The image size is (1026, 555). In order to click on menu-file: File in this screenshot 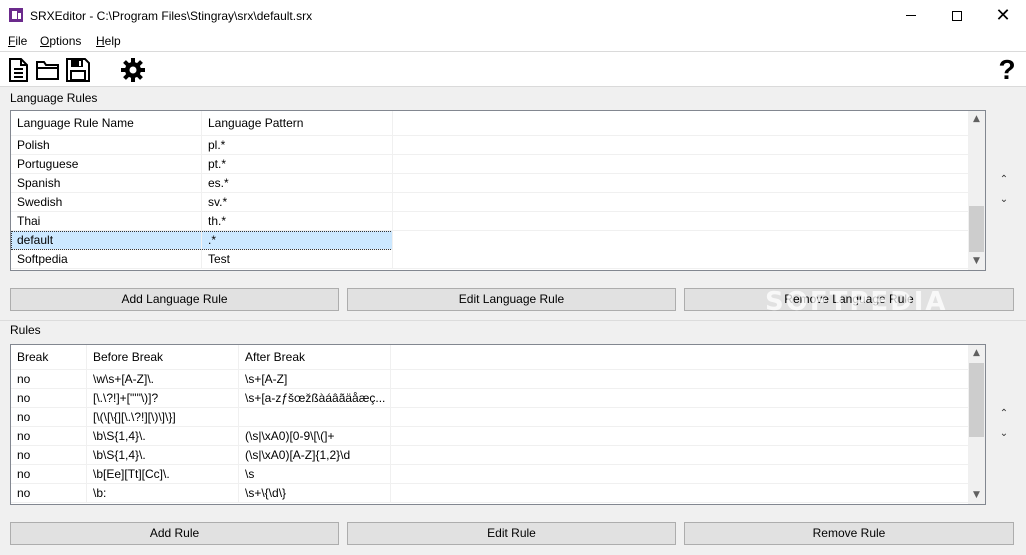, I will do `click(17, 41)`.